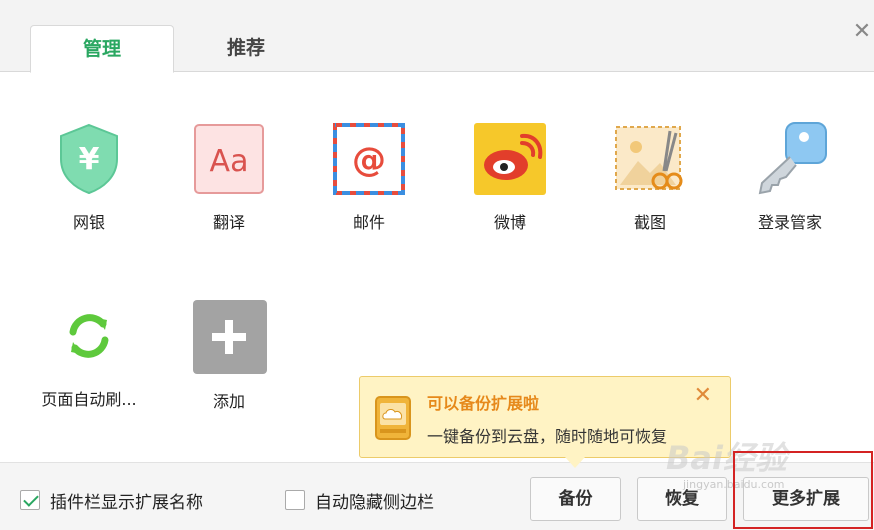 Image resolution: width=874 pixels, height=530 pixels. I want to click on extension-mail: @ 邮件, so click(369, 177).